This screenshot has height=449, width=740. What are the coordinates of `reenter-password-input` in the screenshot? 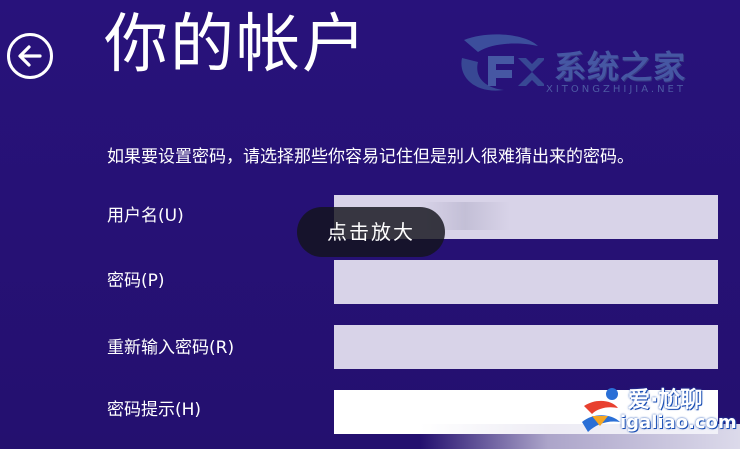 It's located at (526, 347).